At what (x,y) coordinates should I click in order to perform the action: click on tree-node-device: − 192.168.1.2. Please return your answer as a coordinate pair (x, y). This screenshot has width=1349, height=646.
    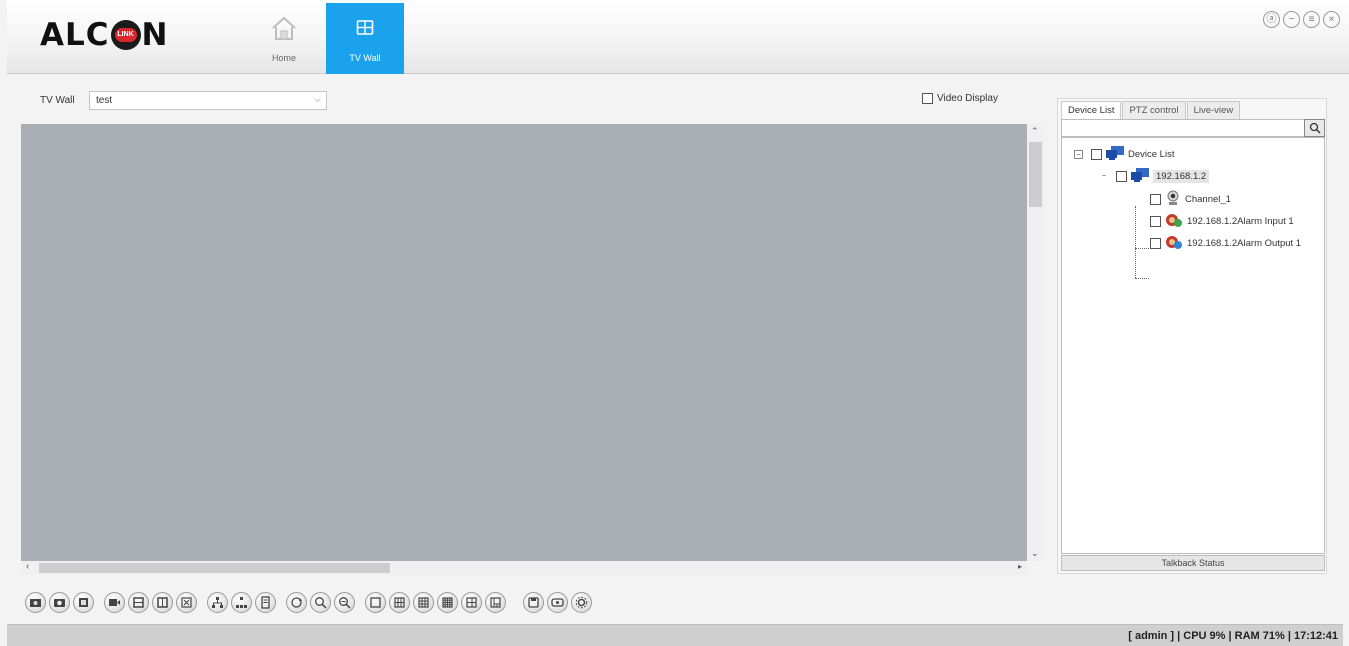
    Looking at the image, I should click on (1155, 176).